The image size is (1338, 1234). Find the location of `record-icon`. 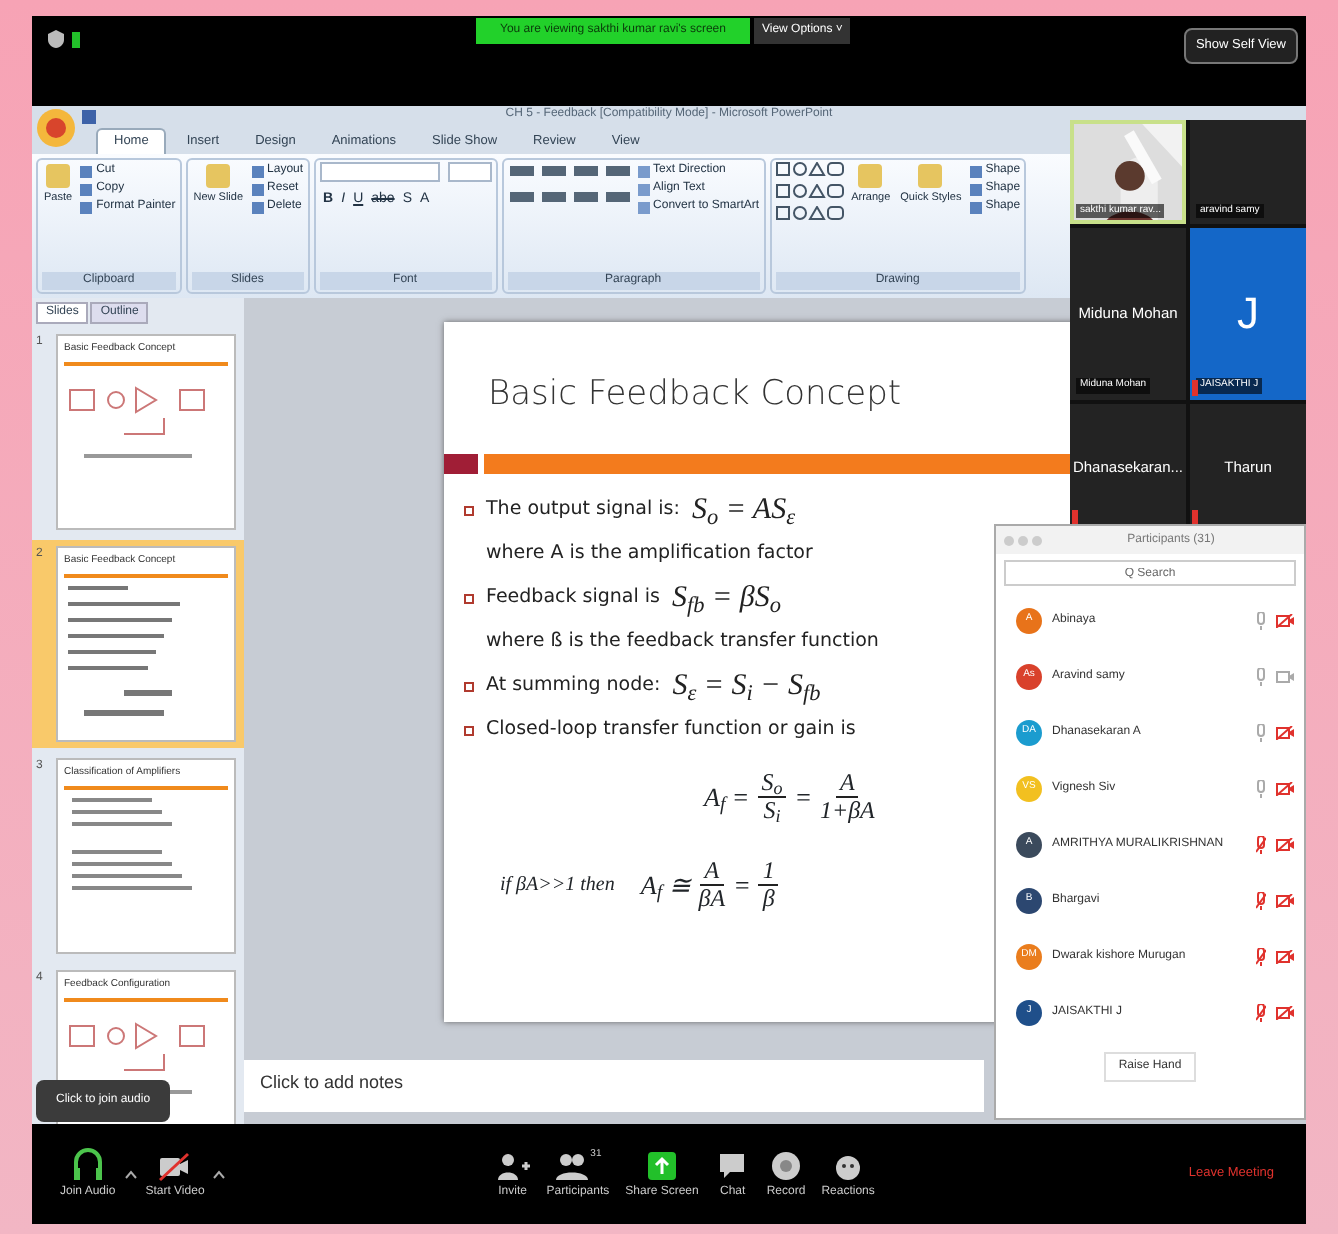

record-icon is located at coordinates (786, 1165).